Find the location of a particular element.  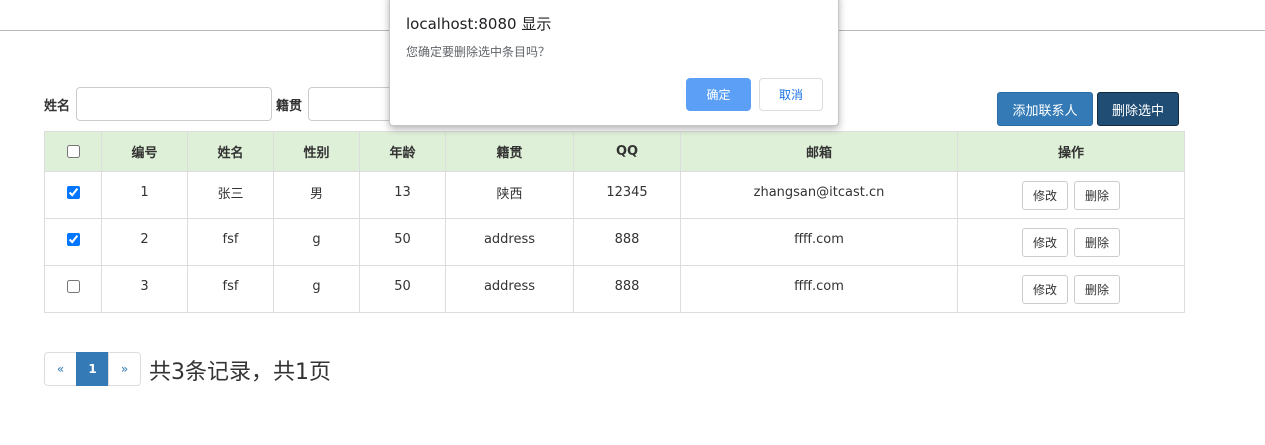

cell-name: 张三 is located at coordinates (230, 192).